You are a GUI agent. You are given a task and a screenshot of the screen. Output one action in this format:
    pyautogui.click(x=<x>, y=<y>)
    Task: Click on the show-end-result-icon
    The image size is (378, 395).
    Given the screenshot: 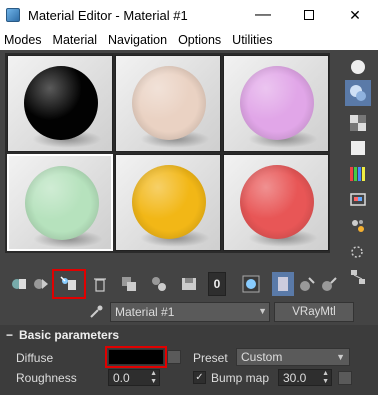 What is the action you would take?
    pyautogui.click(x=283, y=284)
    